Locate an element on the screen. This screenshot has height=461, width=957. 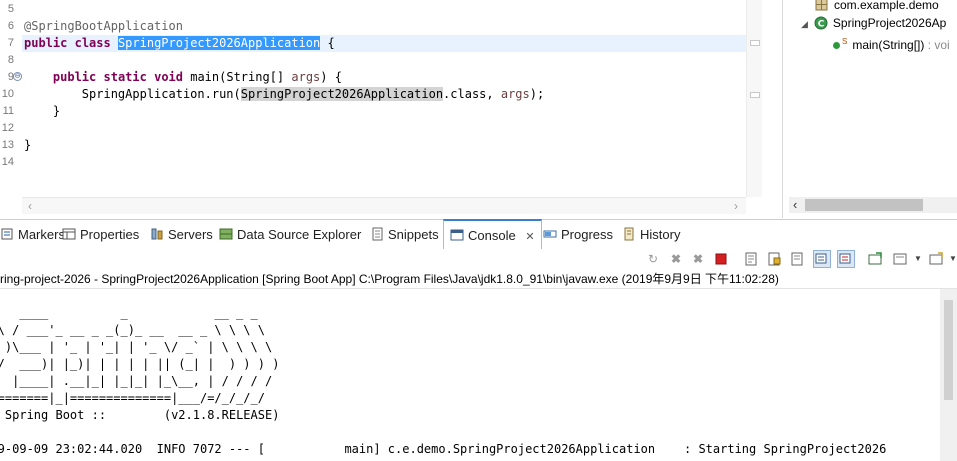
keyword-token: class is located at coordinates (92, 43).